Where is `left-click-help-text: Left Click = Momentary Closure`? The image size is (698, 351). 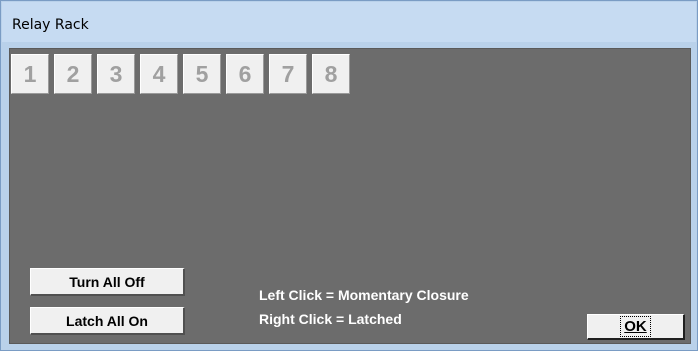
left-click-help-text: Left Click = Momentary Closure is located at coordinates (364, 295).